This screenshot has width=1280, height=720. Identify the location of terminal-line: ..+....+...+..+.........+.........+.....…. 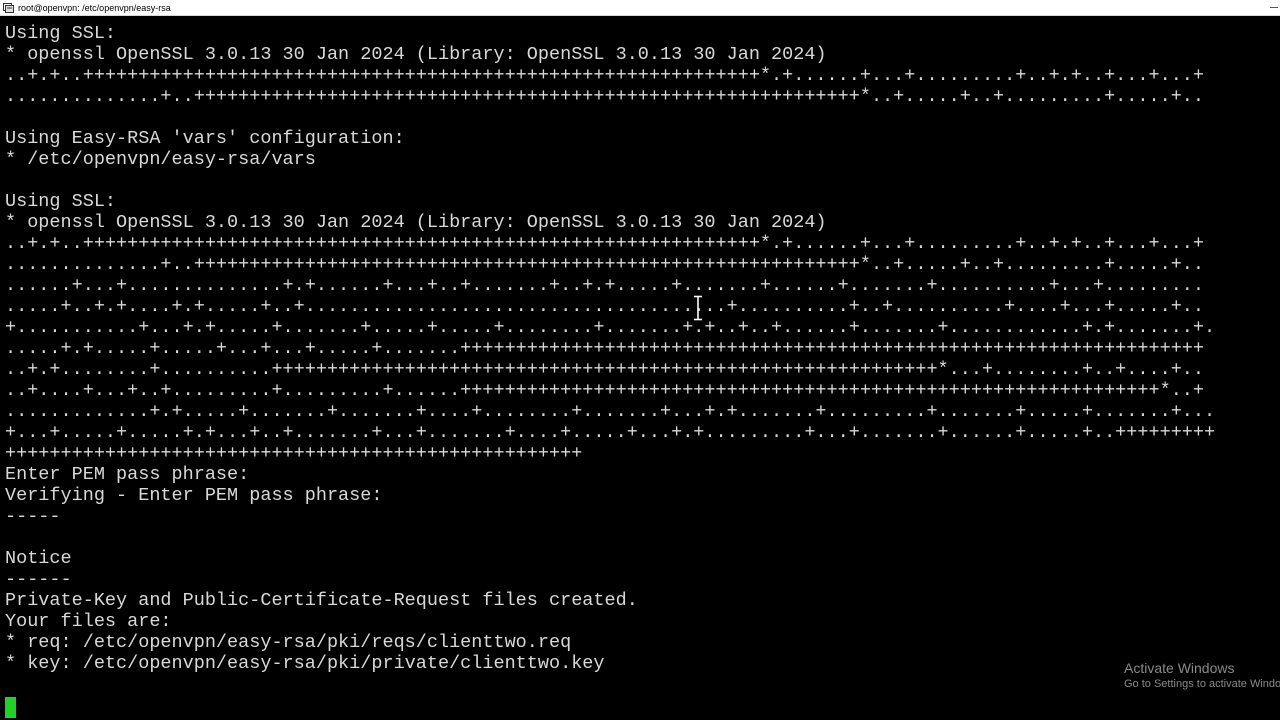
(604, 390).